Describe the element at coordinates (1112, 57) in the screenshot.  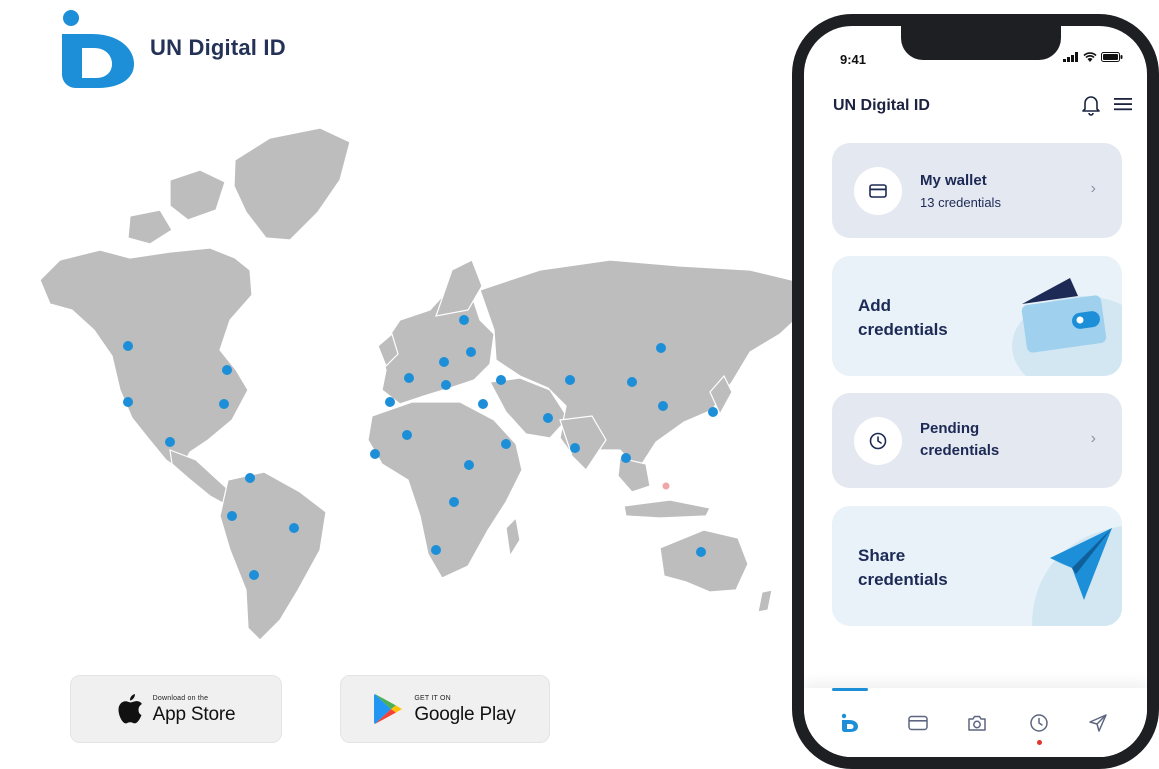
I see `battery-icon` at that location.